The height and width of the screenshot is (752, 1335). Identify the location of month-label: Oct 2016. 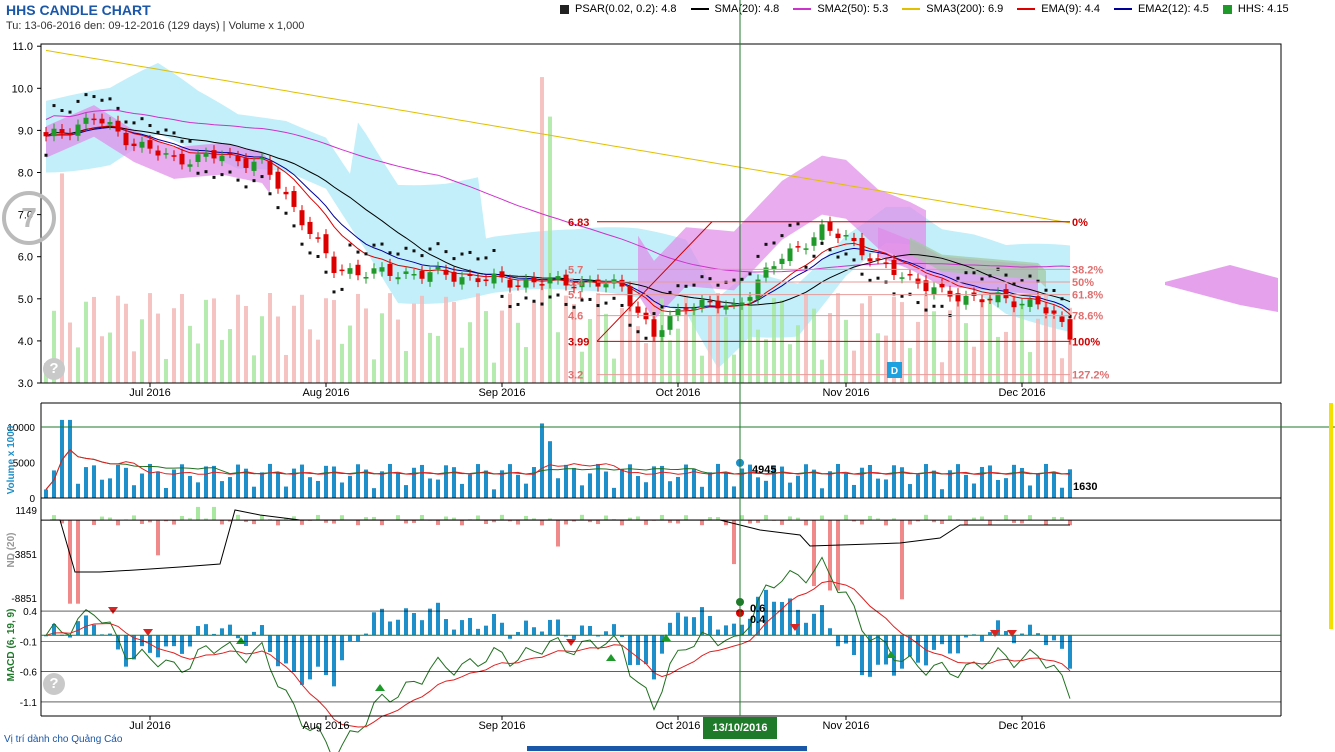
(678, 393).